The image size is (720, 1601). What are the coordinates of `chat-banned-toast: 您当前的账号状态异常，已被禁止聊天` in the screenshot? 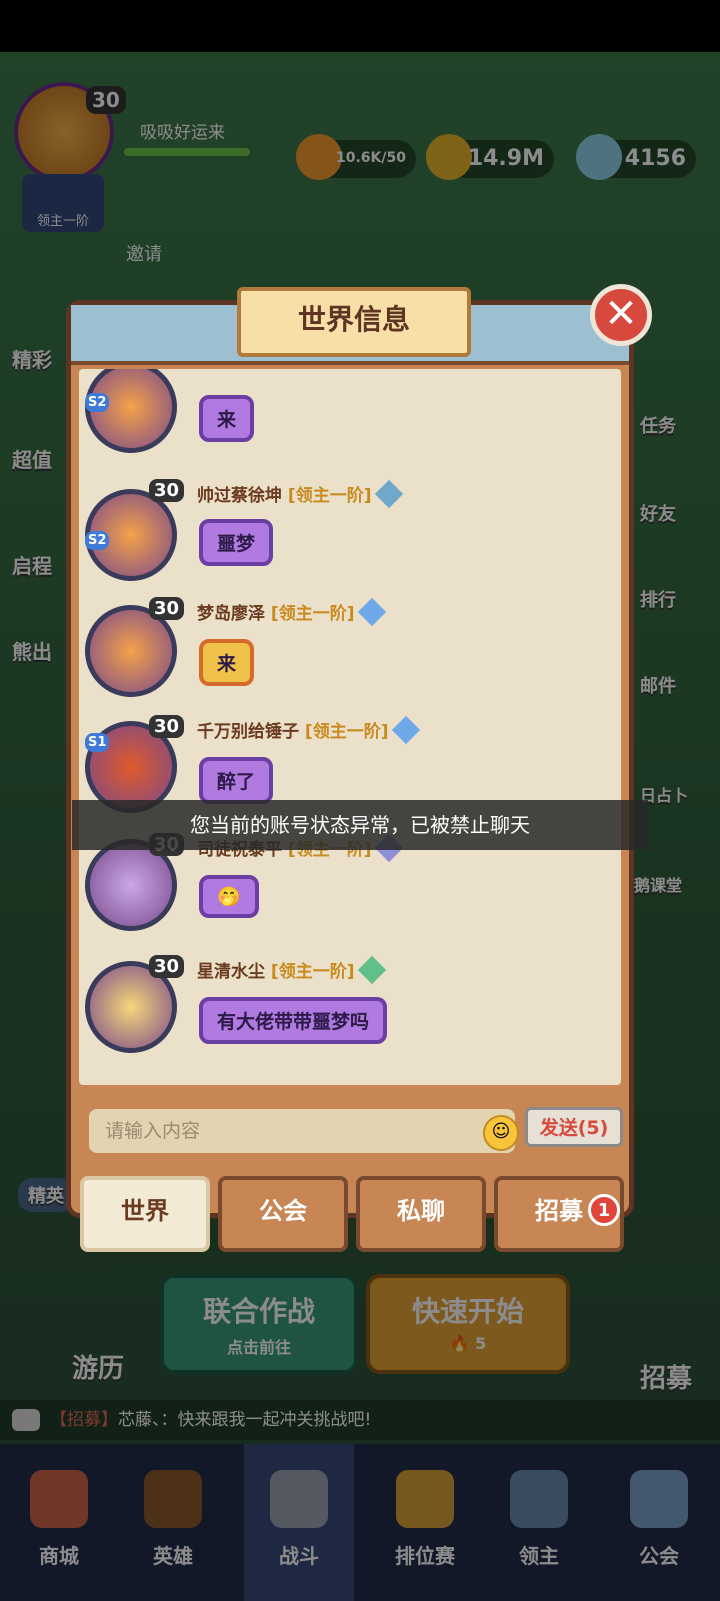 It's located at (360, 825).